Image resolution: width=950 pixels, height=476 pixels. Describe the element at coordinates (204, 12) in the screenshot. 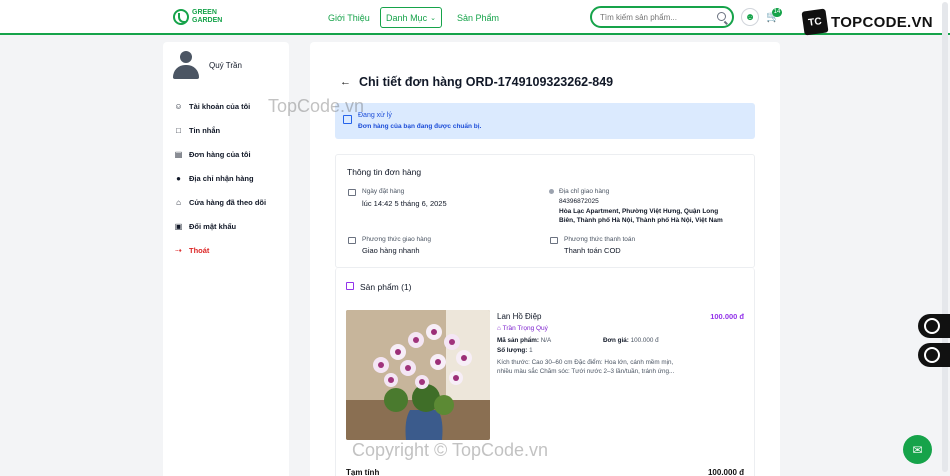

I see `logo-line1: GREEN` at that location.